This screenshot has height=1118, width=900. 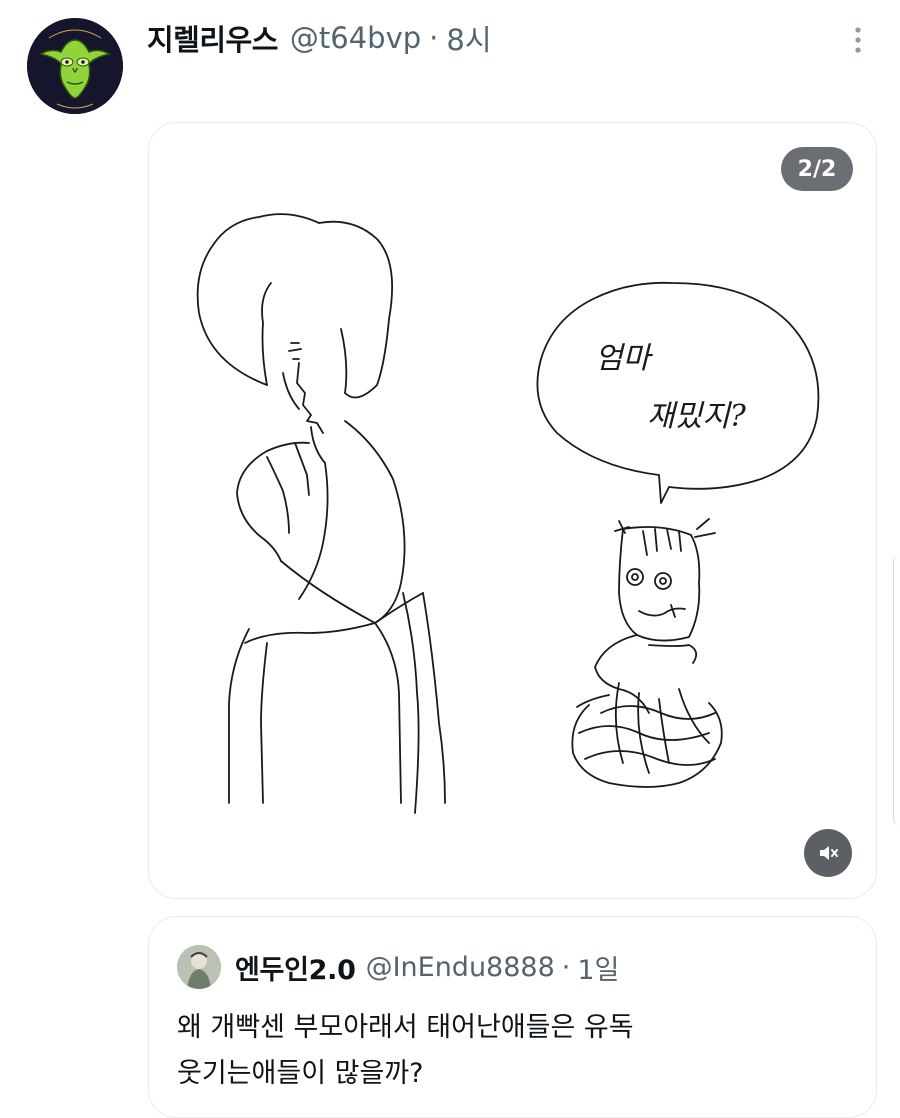 I want to click on speech-line-2: 재밌지?, so click(x=696, y=416).